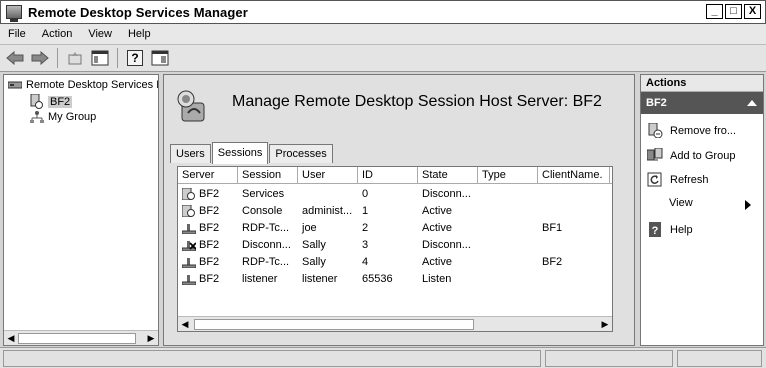 The height and width of the screenshot is (368, 766). Describe the element at coordinates (394, 227) in the screenshot. I see `table-row: BF2 RDP-Tc... joe 2 Active BF1` at that location.